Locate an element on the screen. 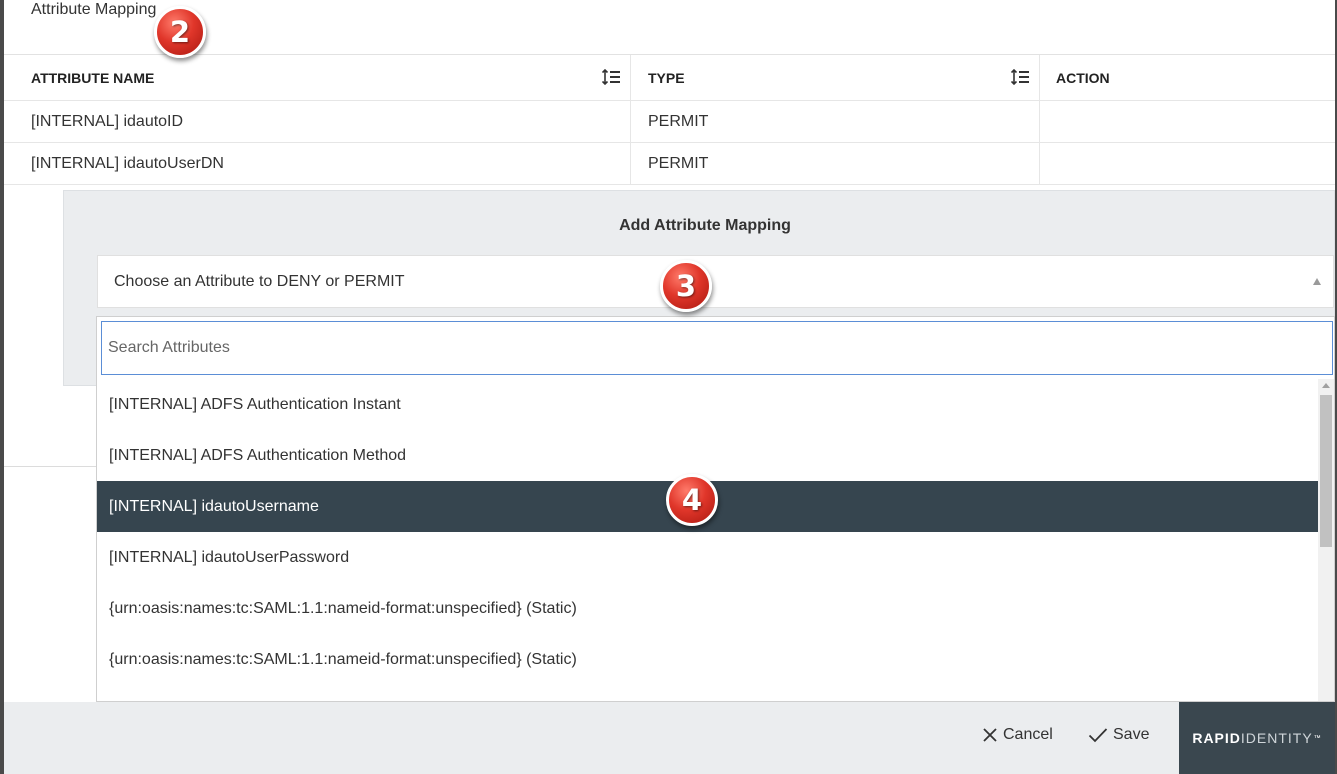 Image resolution: width=1337 pixels, height=774 pixels. search-attributes-input is located at coordinates (717, 348).